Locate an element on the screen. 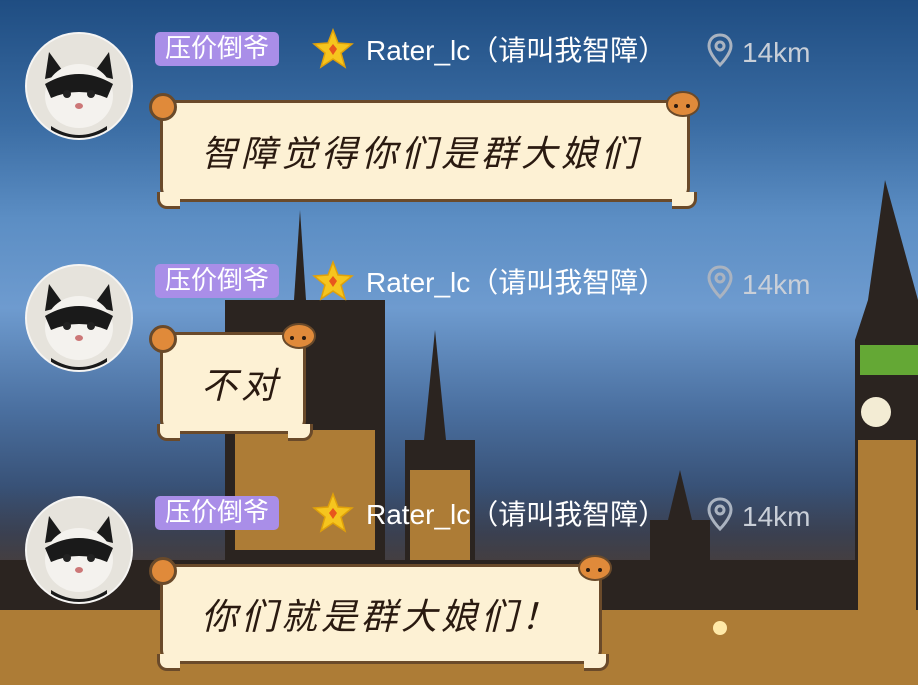 The width and height of the screenshot is (918, 685). message-text: 智障觉得你们是群大娘们 is located at coordinates (421, 154).